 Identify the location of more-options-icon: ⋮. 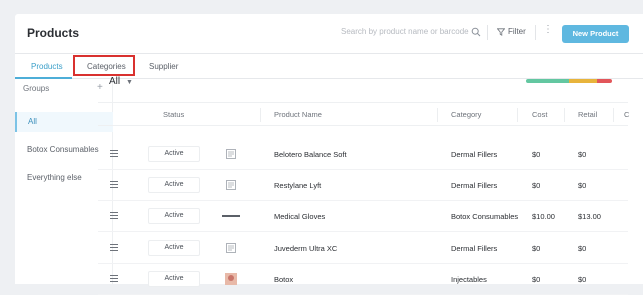
(548, 30).